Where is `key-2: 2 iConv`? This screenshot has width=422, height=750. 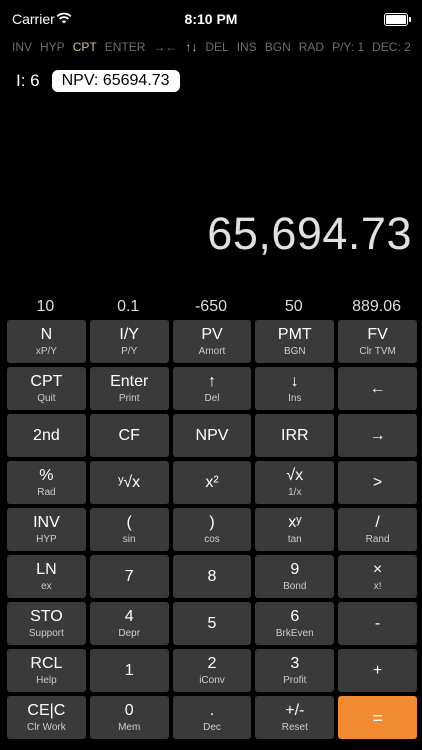 key-2: 2 iConv is located at coordinates (212, 670).